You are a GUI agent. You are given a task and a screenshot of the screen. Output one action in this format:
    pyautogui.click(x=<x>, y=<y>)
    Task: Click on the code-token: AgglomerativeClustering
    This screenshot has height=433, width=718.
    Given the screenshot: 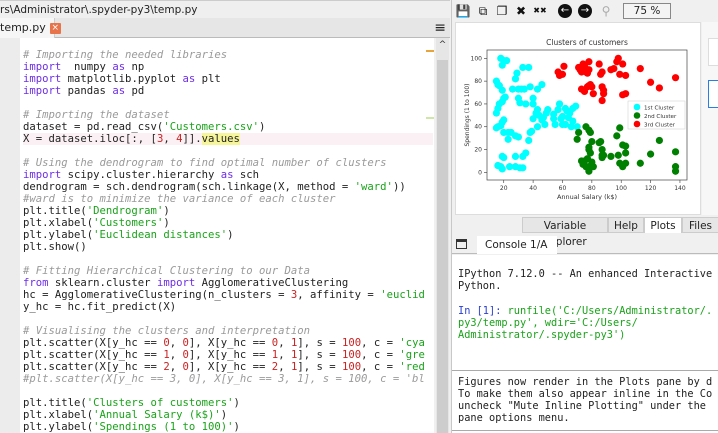 What is the action you would take?
    pyautogui.click(x=272, y=283)
    